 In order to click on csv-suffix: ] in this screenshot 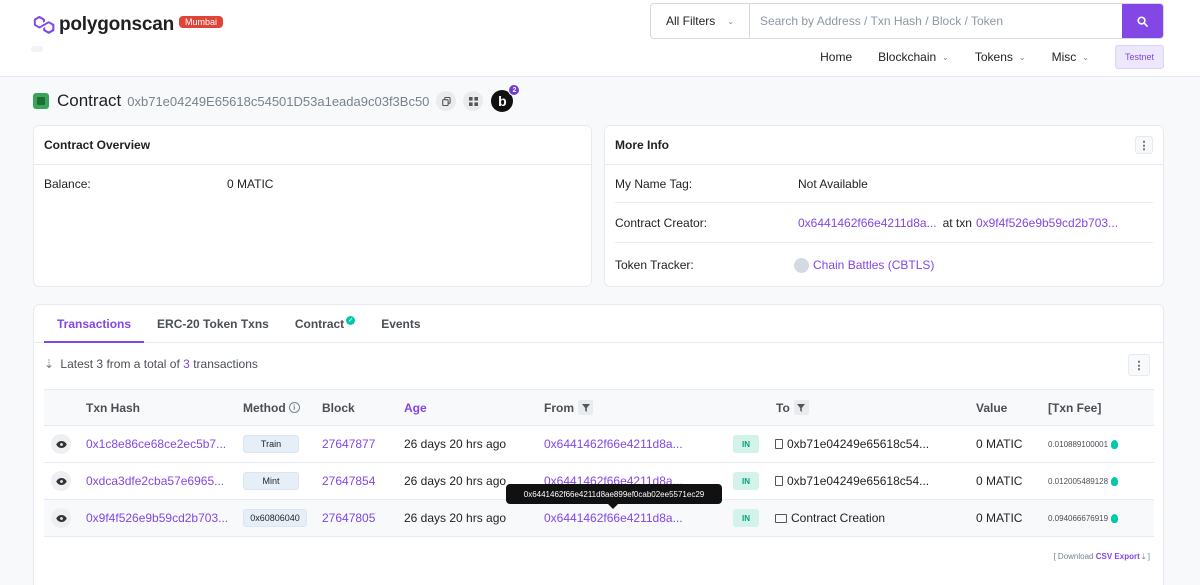, I will do `click(1148, 556)`.